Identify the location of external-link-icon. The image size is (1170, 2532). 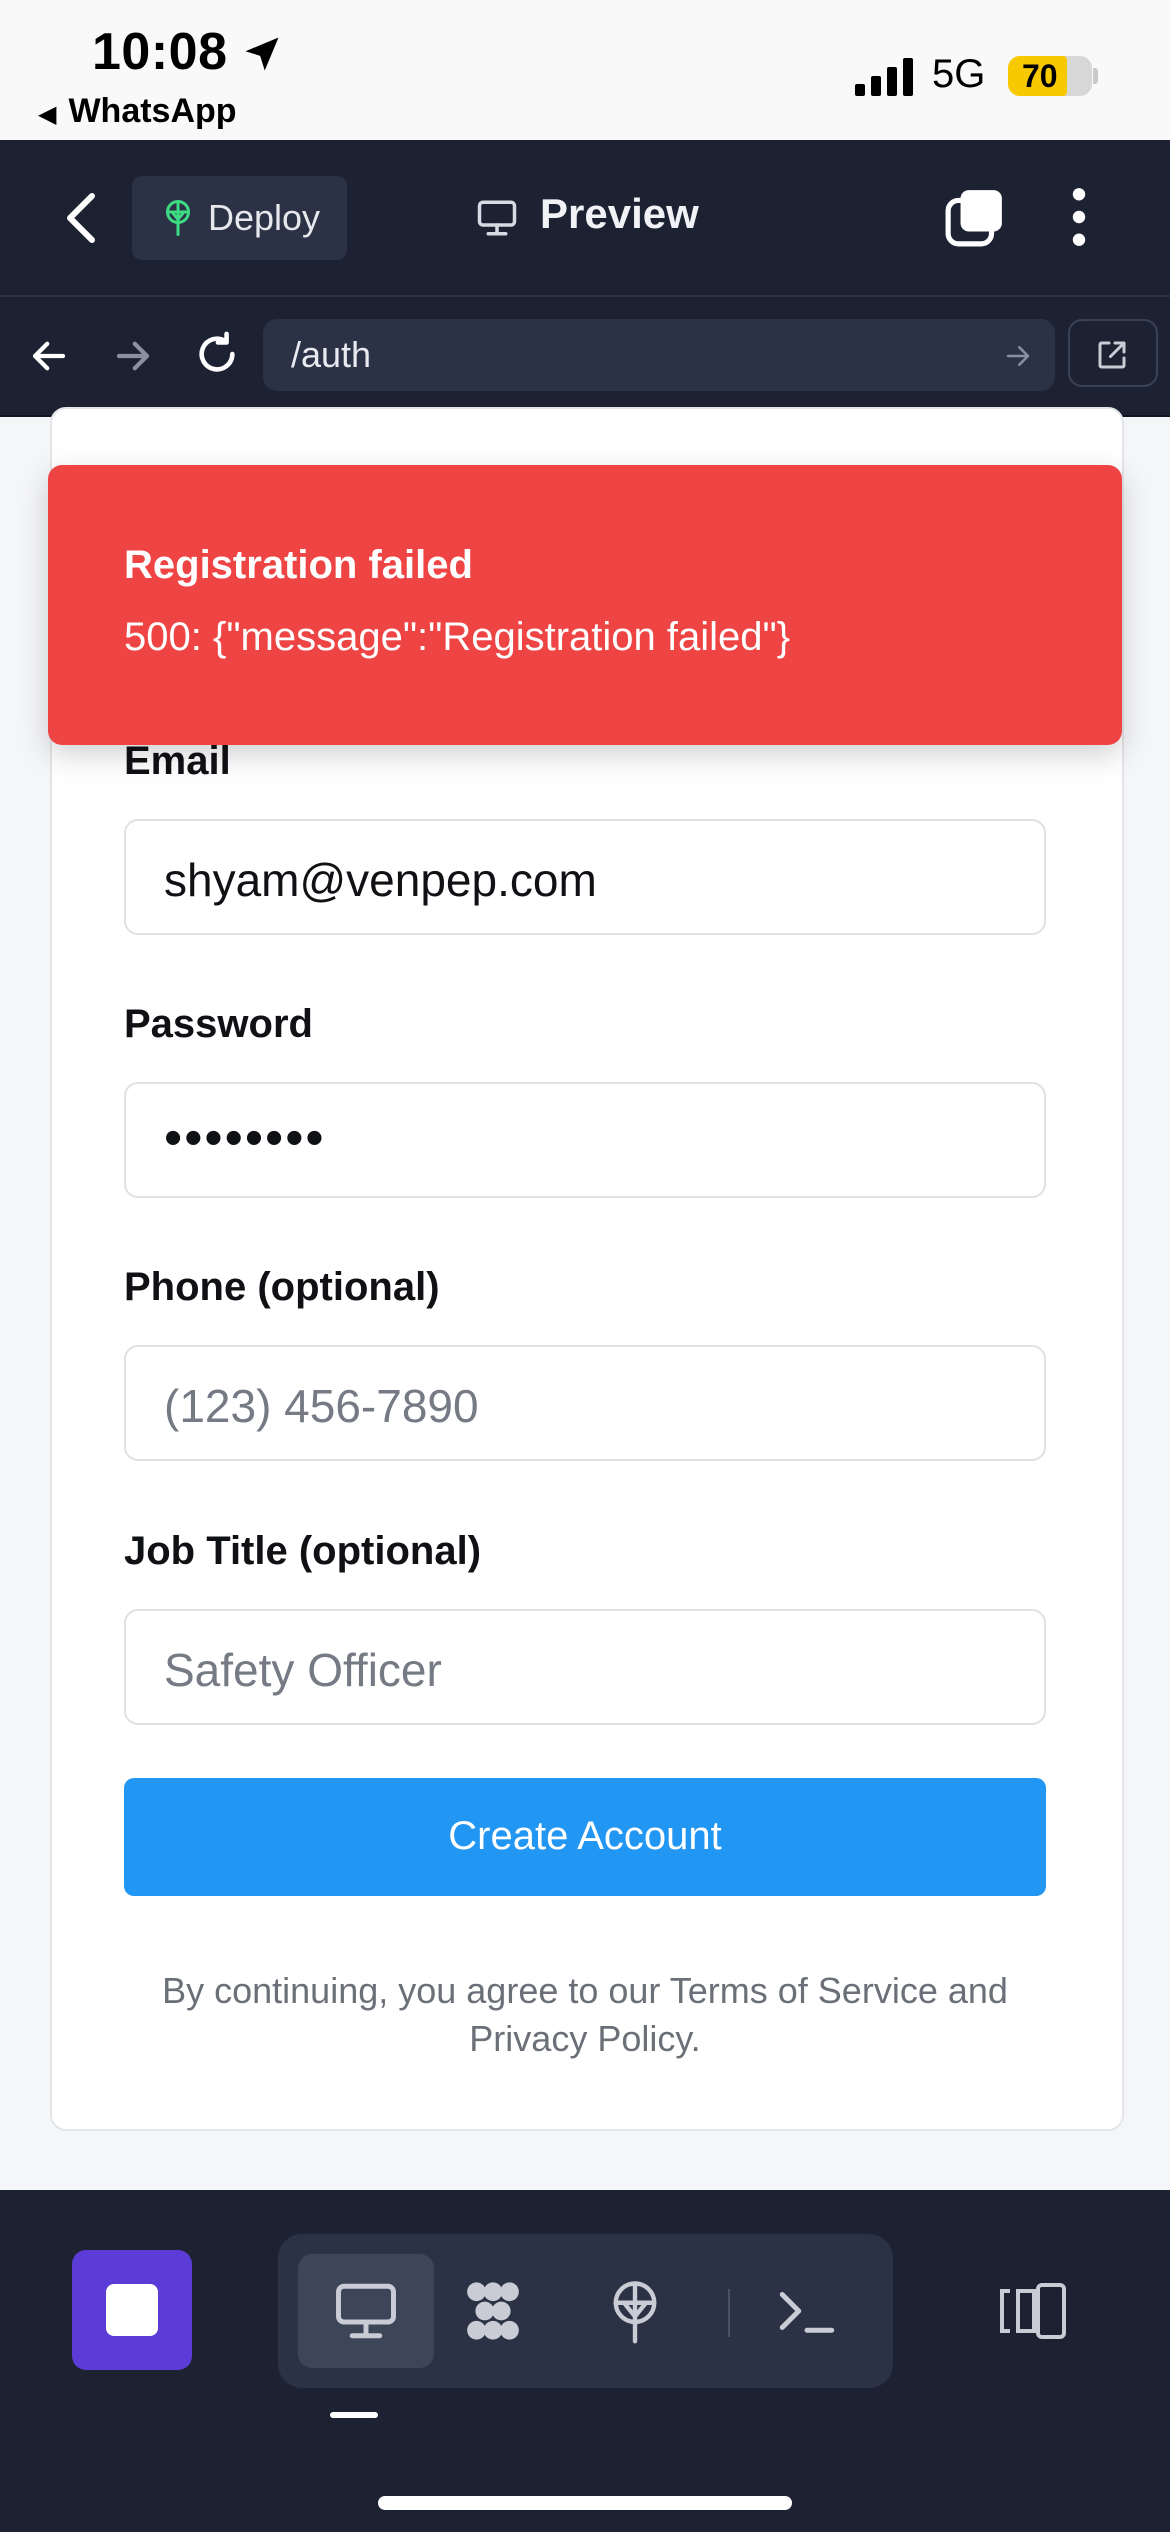
(1112, 355).